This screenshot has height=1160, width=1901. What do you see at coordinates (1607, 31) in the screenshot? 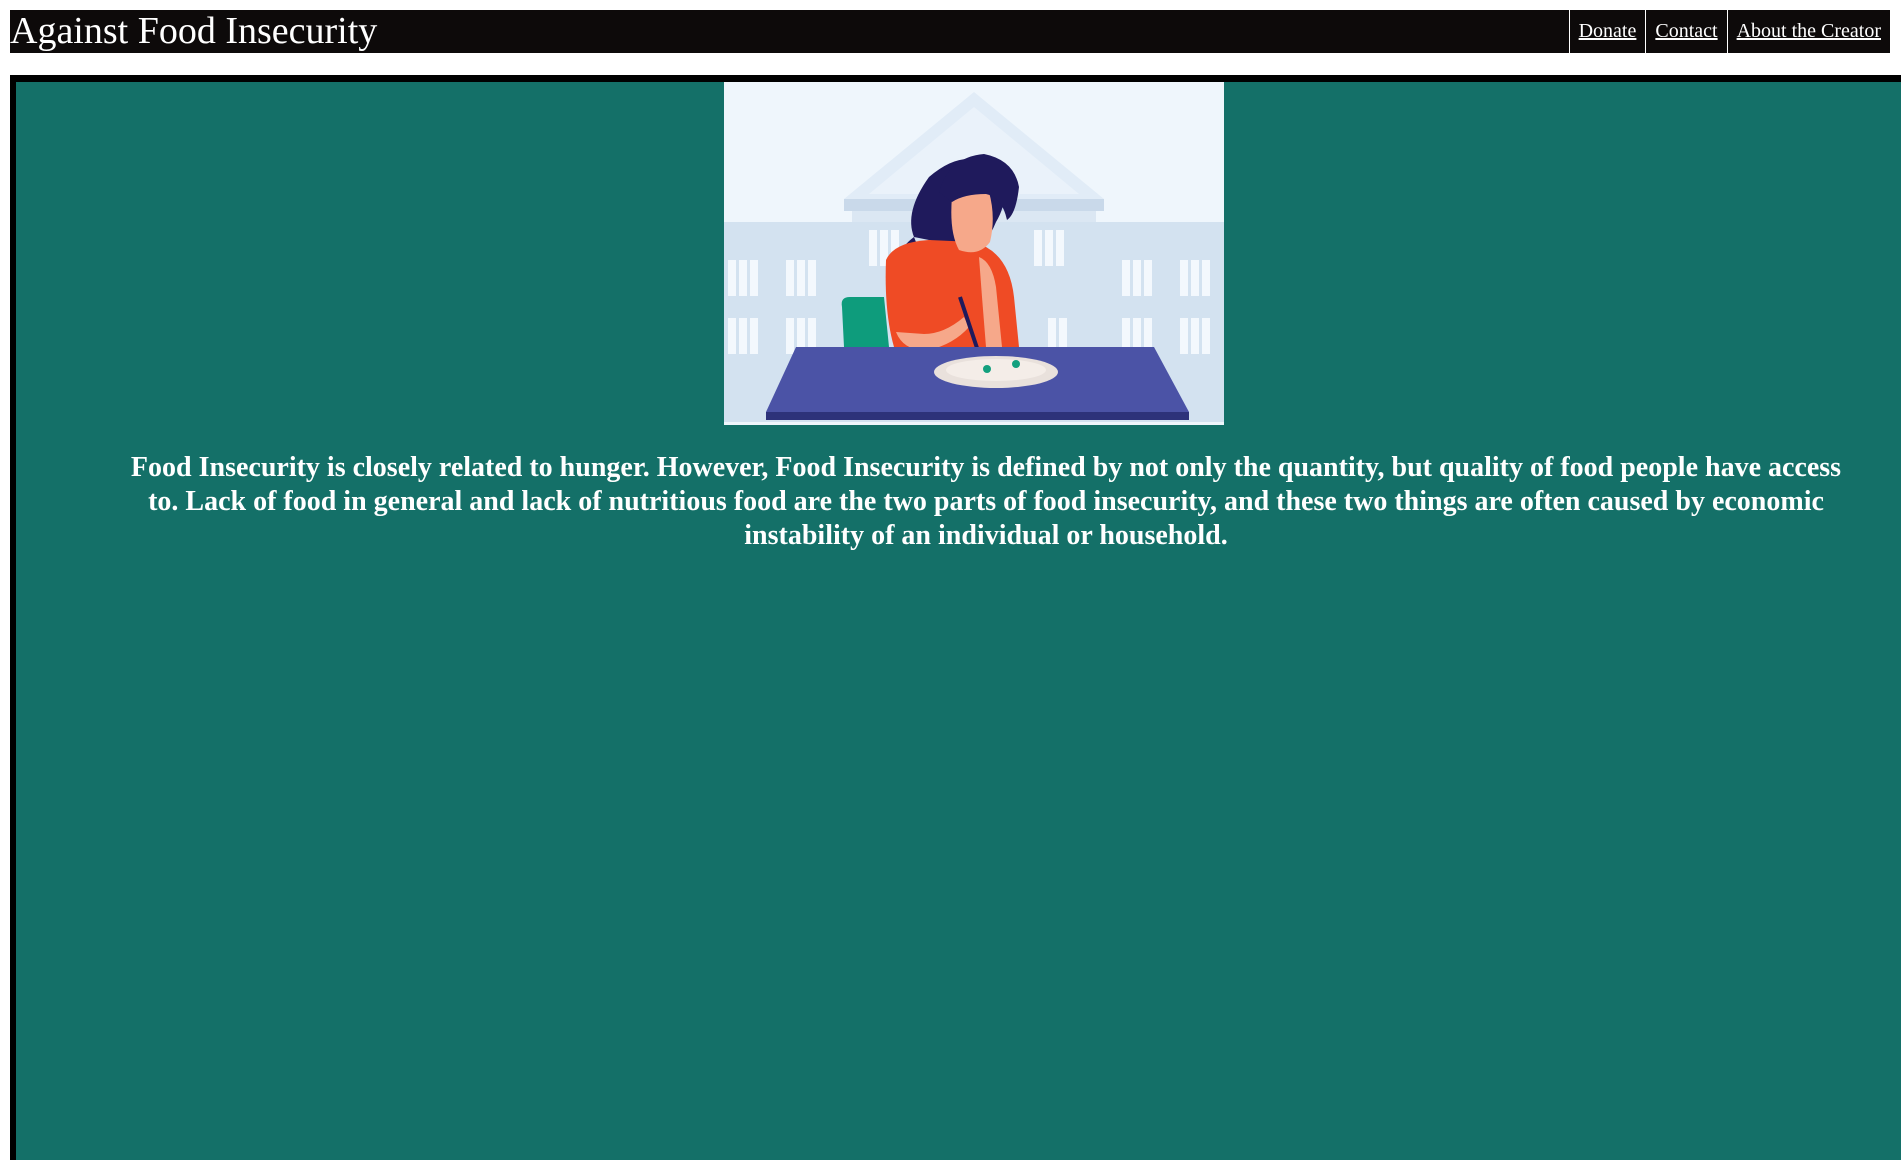
I see `nav-link-donate: Donate` at bounding box center [1607, 31].